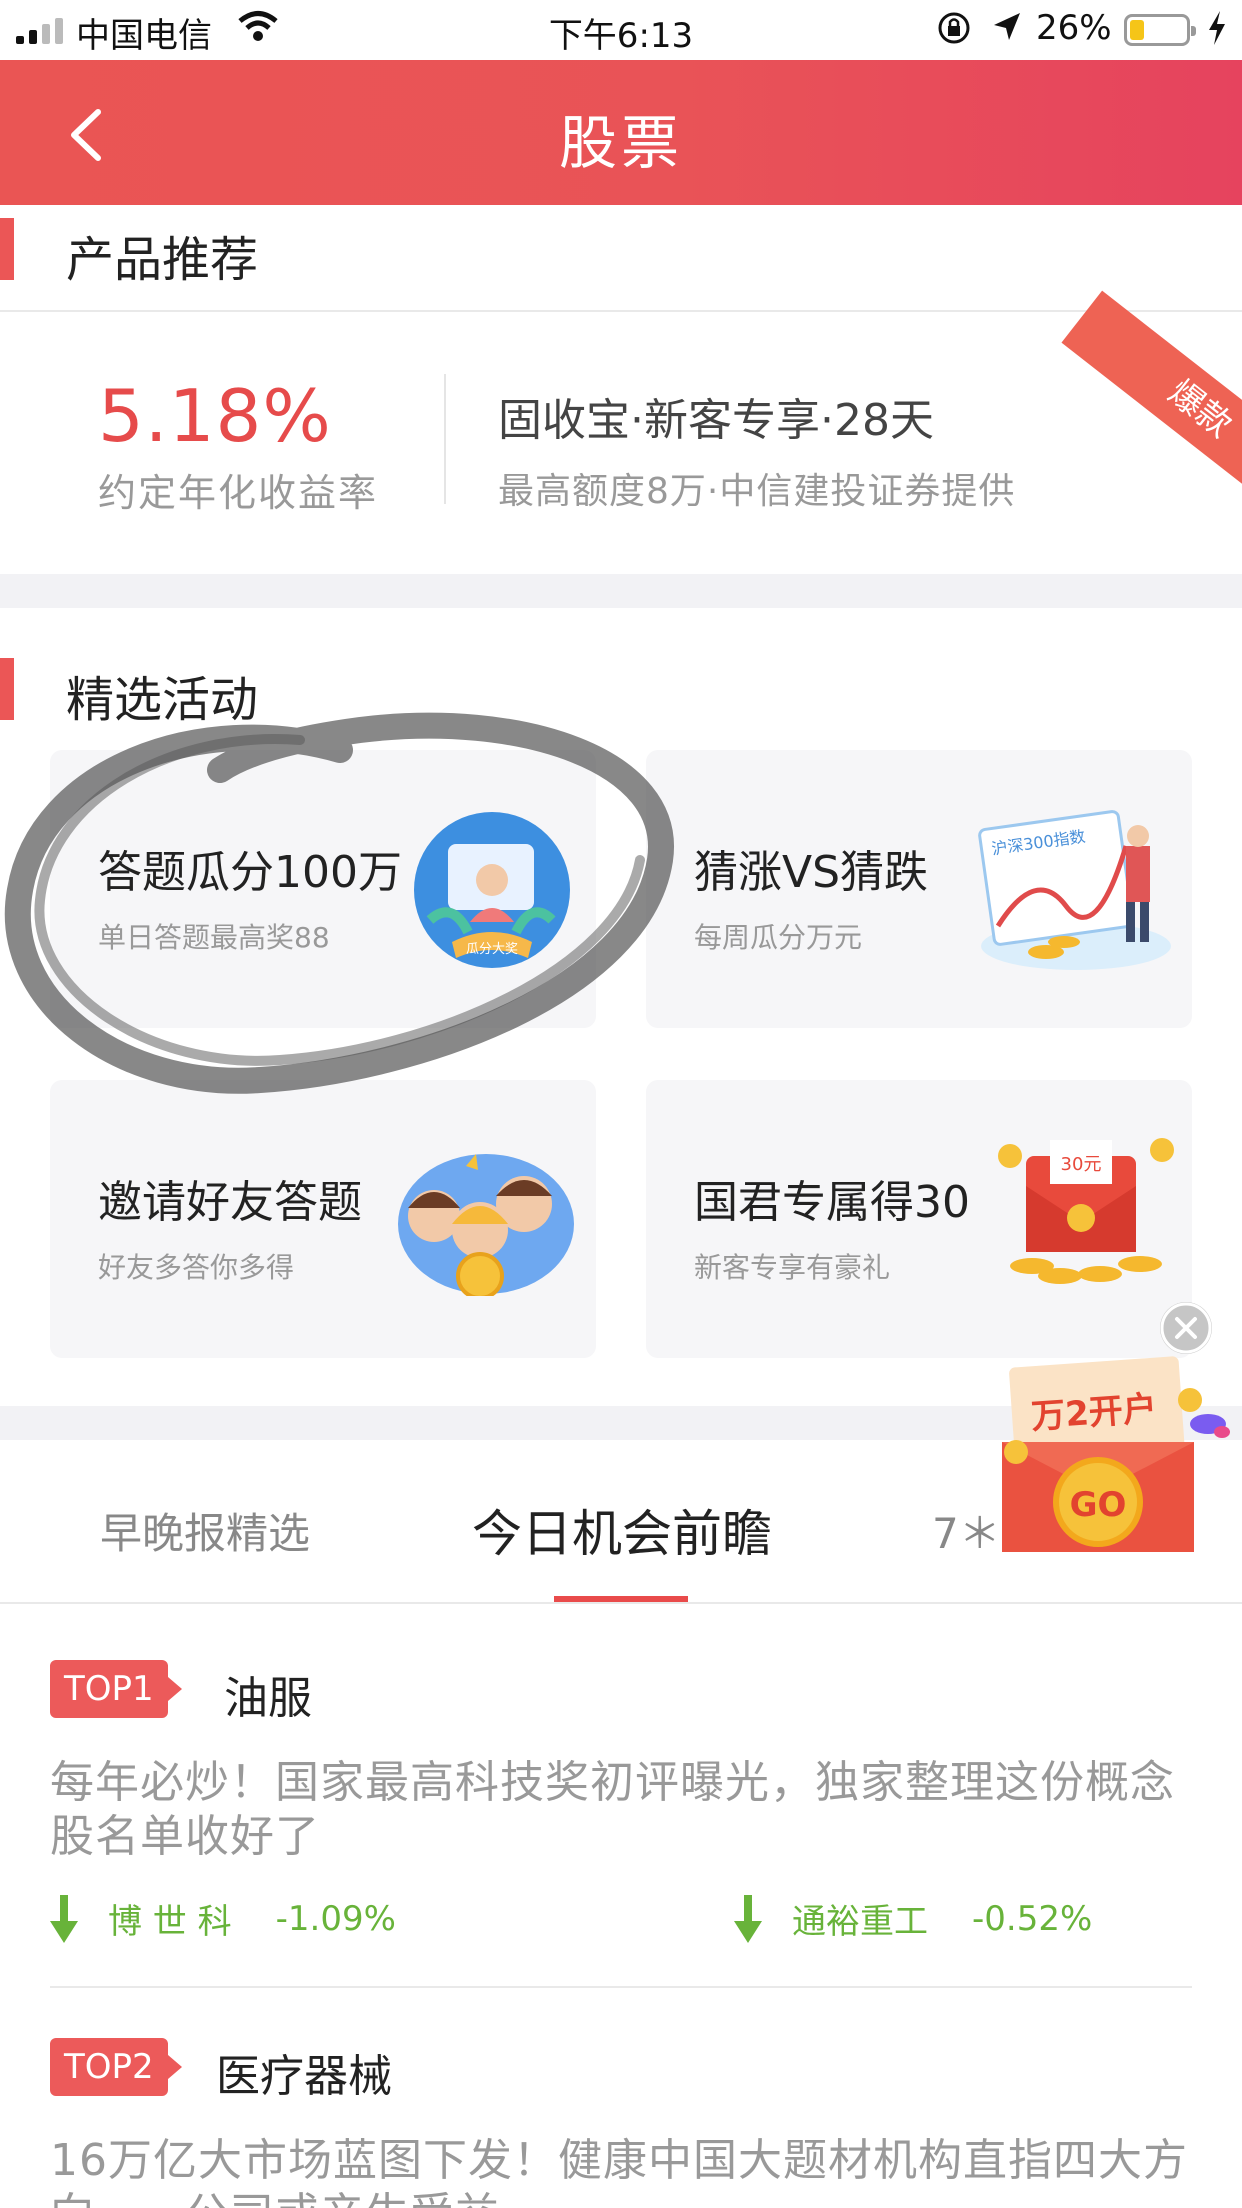 The width and height of the screenshot is (1242, 2208). What do you see at coordinates (492, 890) in the screenshot?
I see `quiz-illustration-icon: 瓜分大奖` at bounding box center [492, 890].